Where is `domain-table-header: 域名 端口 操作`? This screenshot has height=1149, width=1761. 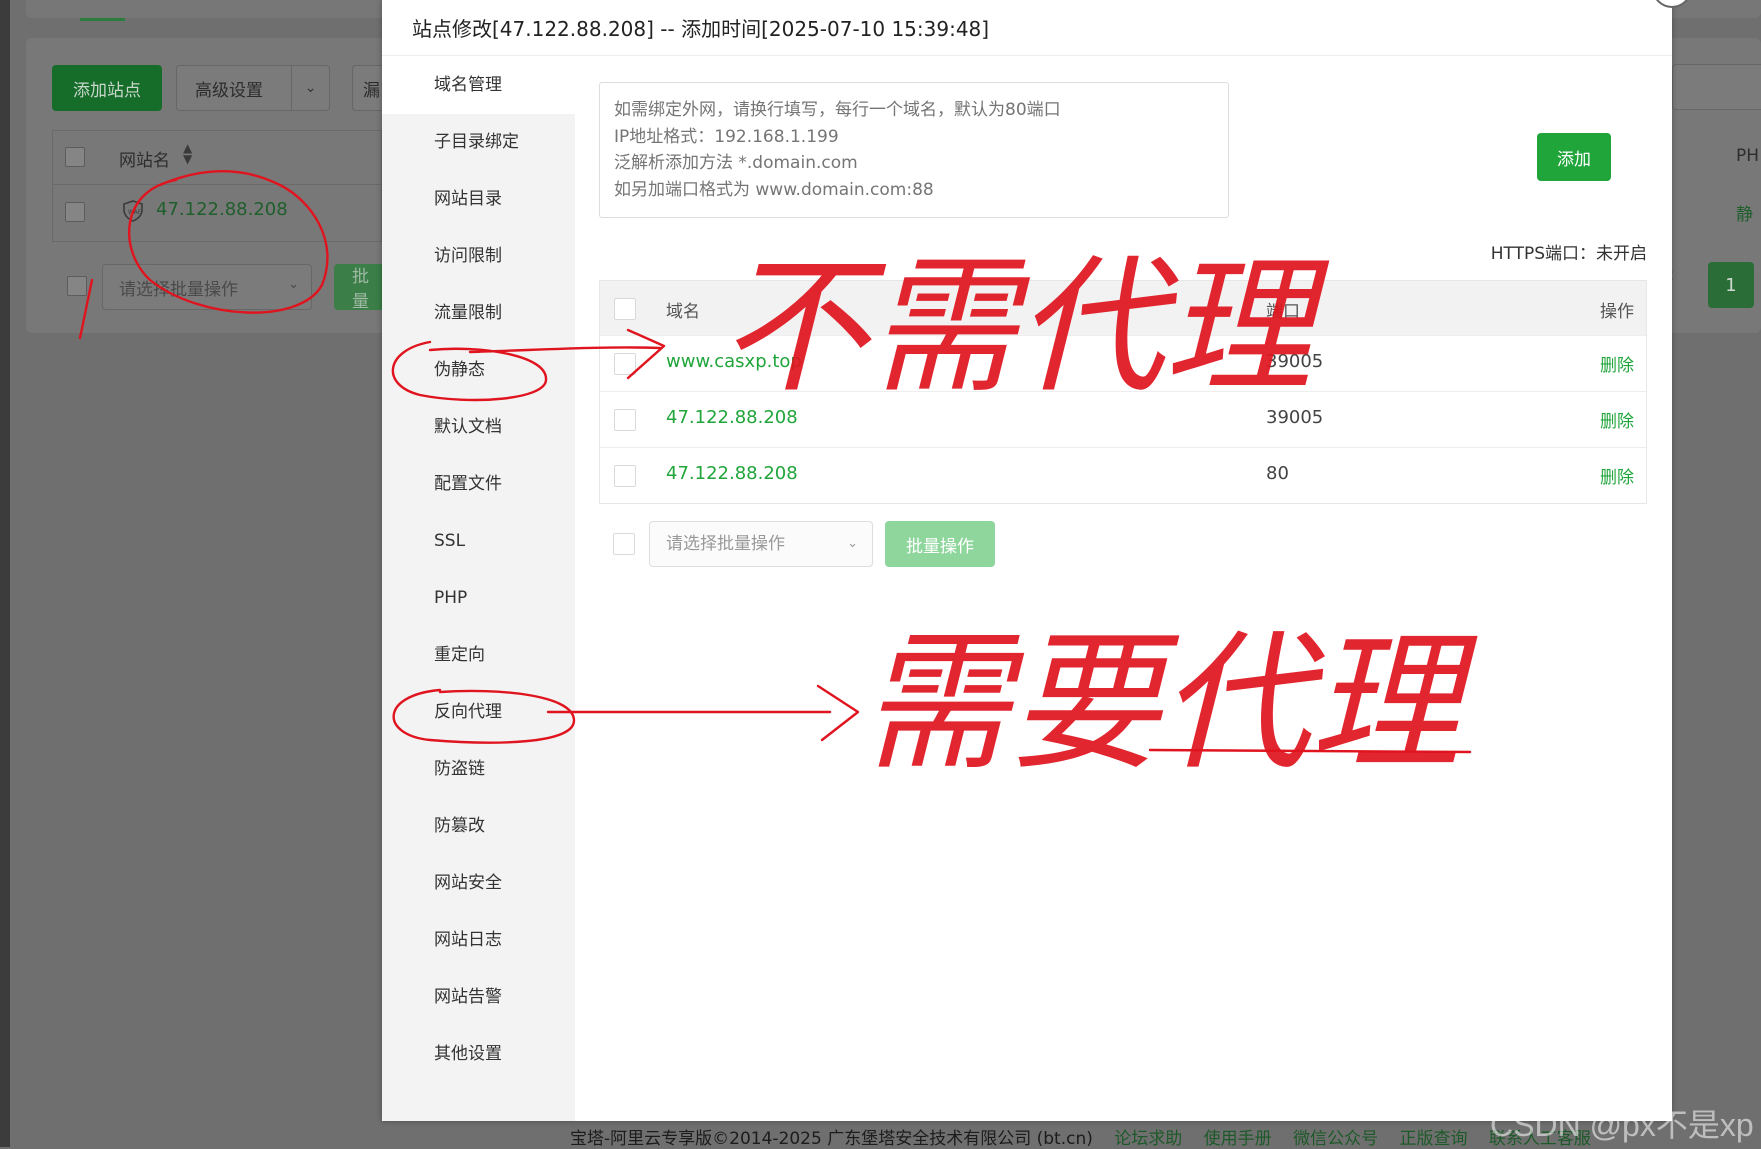
domain-table-header: 域名 端口 操作 is located at coordinates (1123, 308).